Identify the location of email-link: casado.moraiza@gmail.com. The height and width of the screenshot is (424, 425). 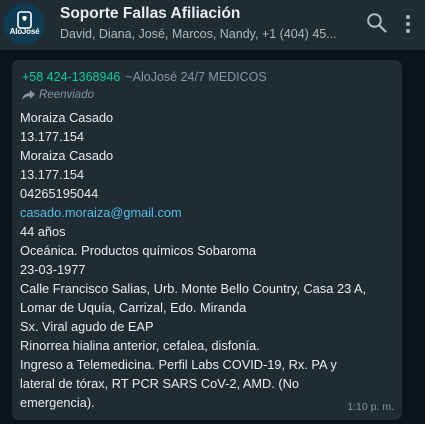
(101, 212).